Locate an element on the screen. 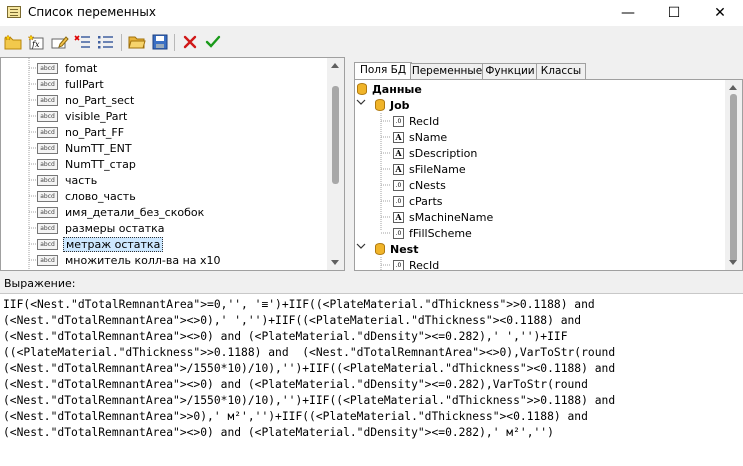 The image size is (743, 466). variable-item: abcd слово_часть is located at coordinates (87, 196).